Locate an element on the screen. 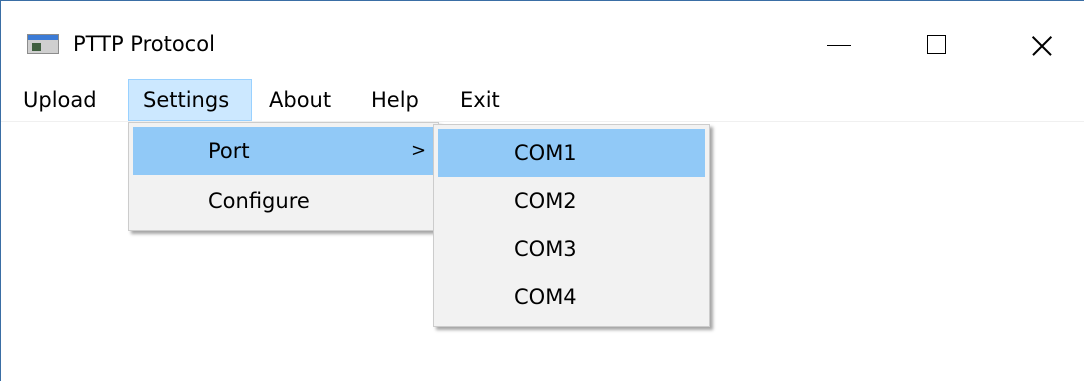 The image size is (1084, 381). menu-item-com1: COM1 is located at coordinates (571, 153).